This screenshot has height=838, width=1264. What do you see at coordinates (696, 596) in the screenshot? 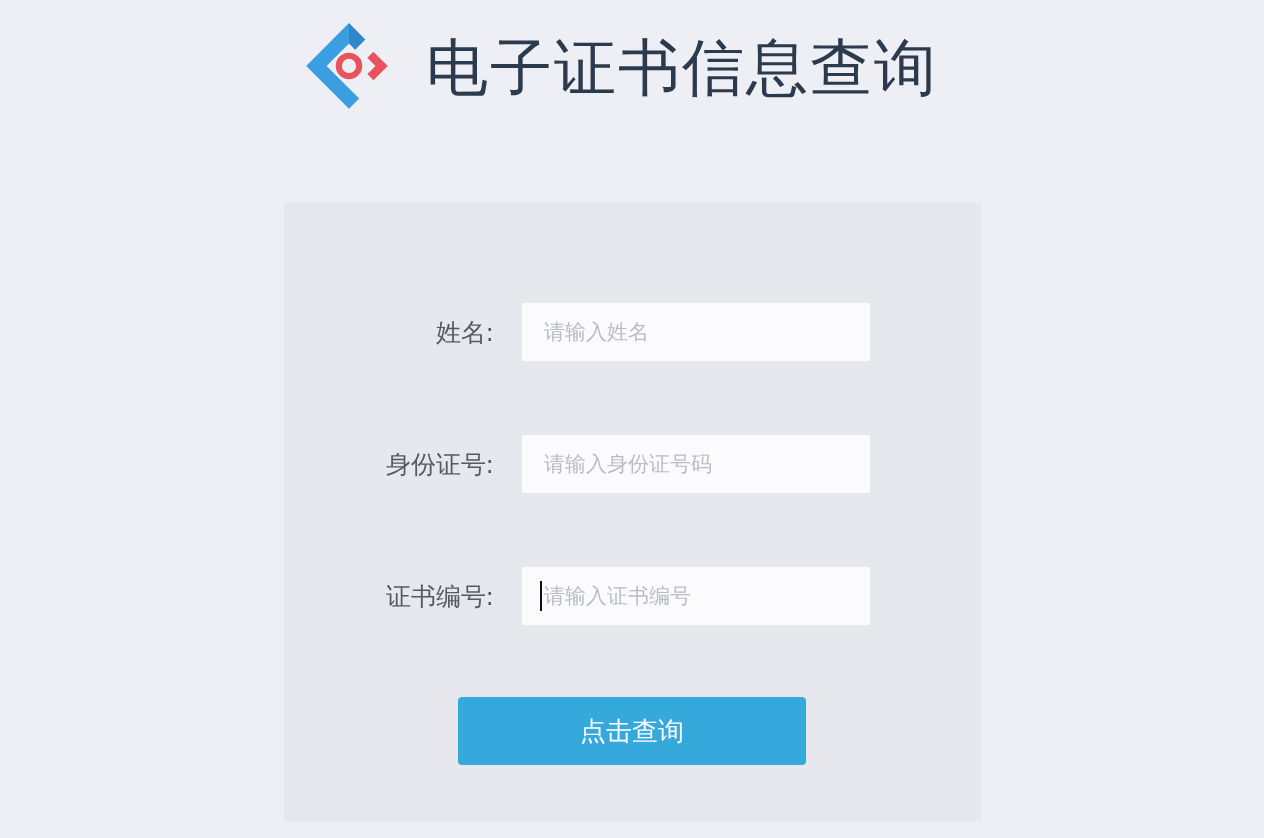
I see `input-field: 请输入证书编号` at bounding box center [696, 596].